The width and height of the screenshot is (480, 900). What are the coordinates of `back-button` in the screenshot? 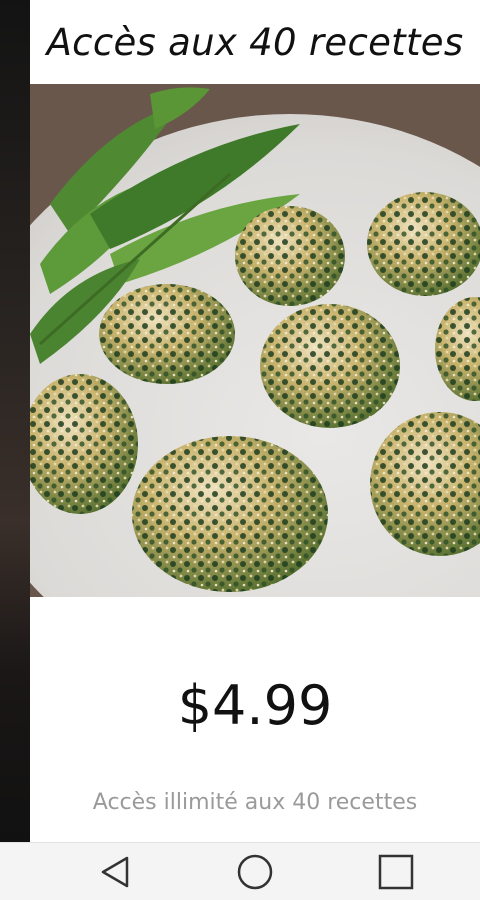 It's located at (115, 872).